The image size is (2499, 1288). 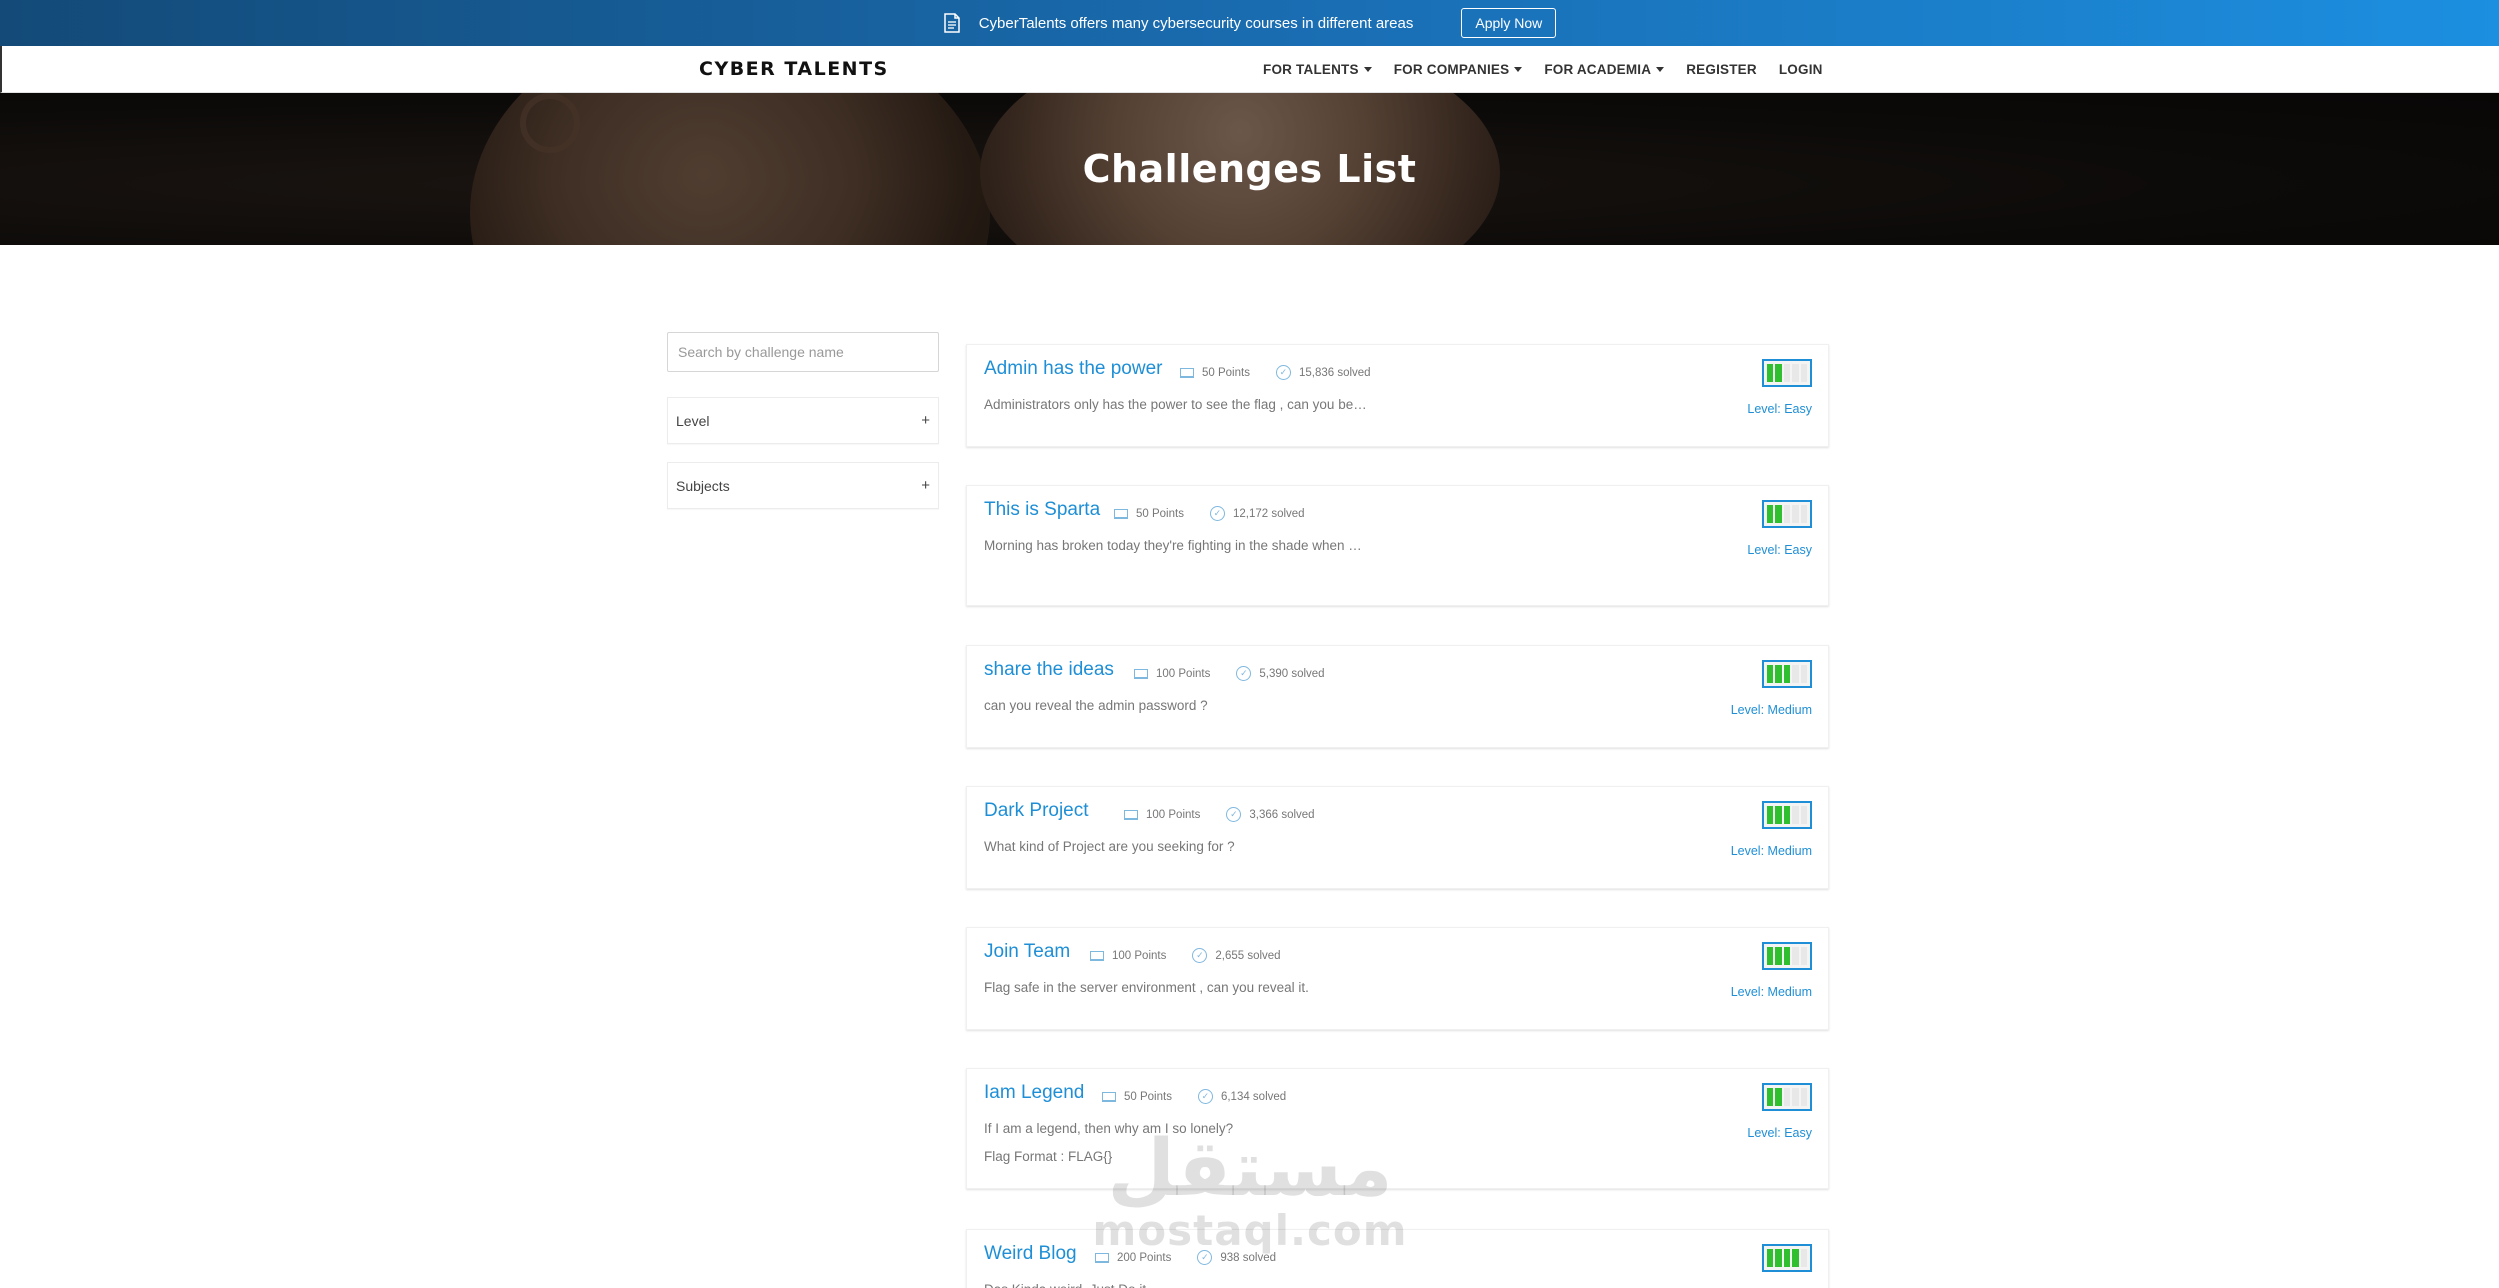 What do you see at coordinates (803, 352) in the screenshot?
I see `search-input` at bounding box center [803, 352].